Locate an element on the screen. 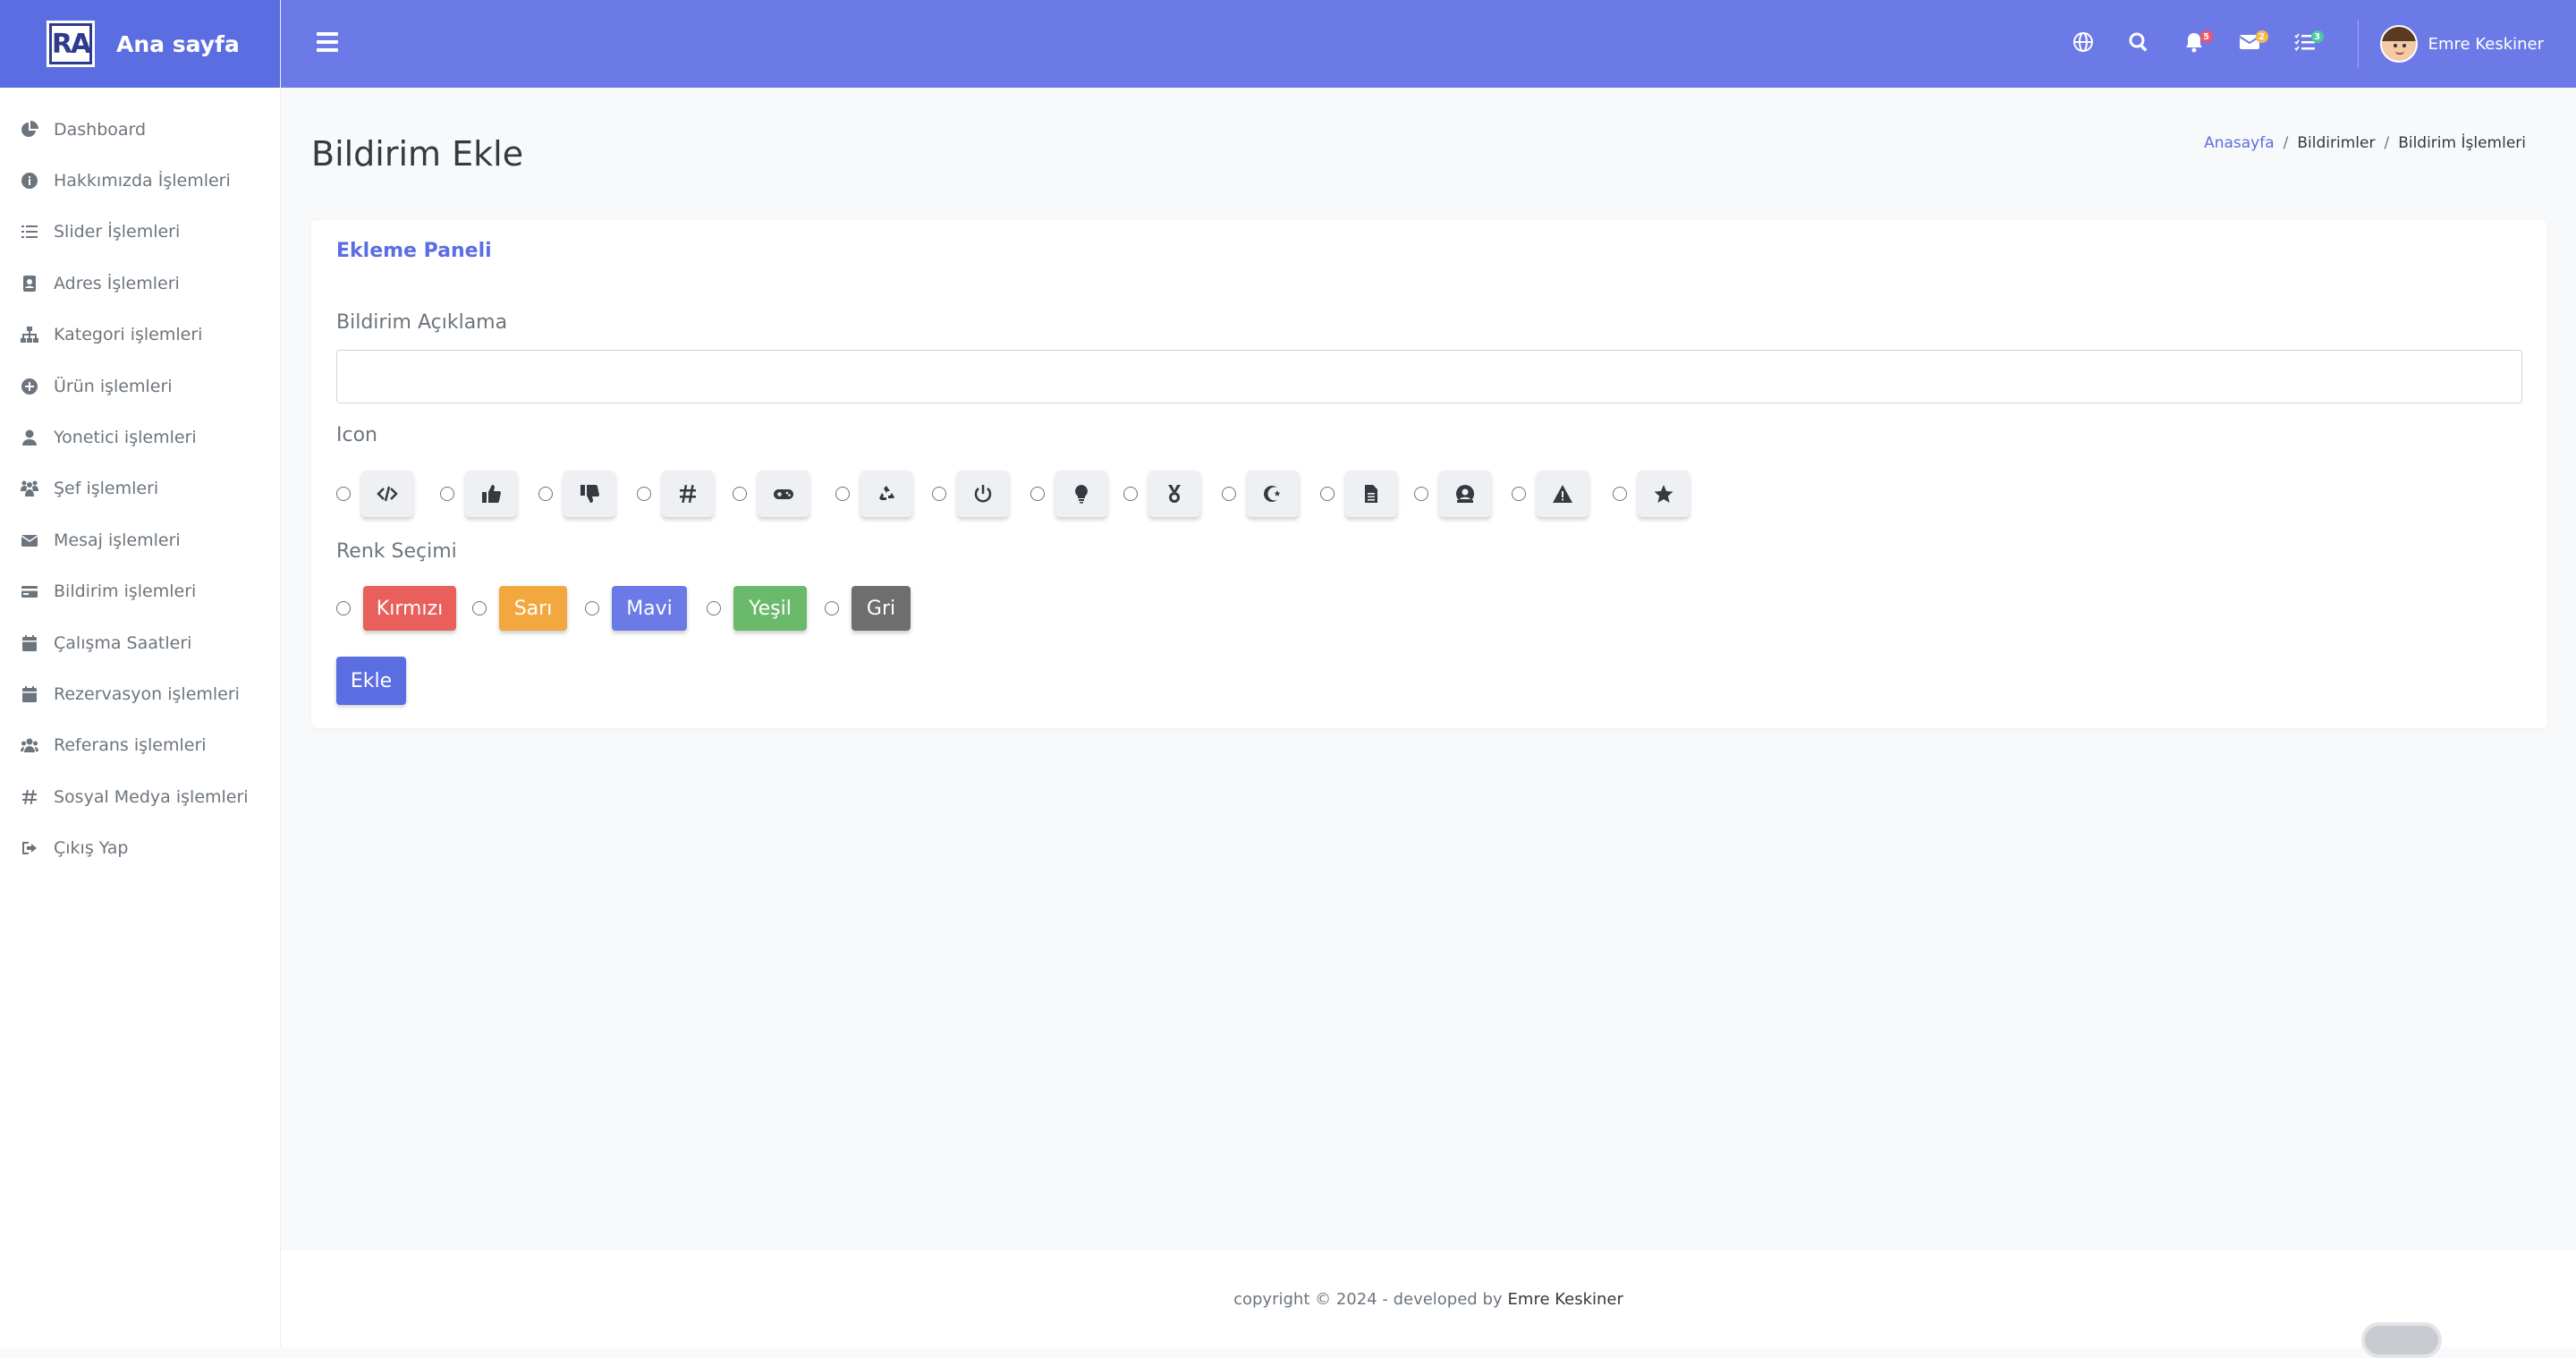  sidebar-item-social-media: Sosyal Medya işlemleri is located at coordinates (140, 796).